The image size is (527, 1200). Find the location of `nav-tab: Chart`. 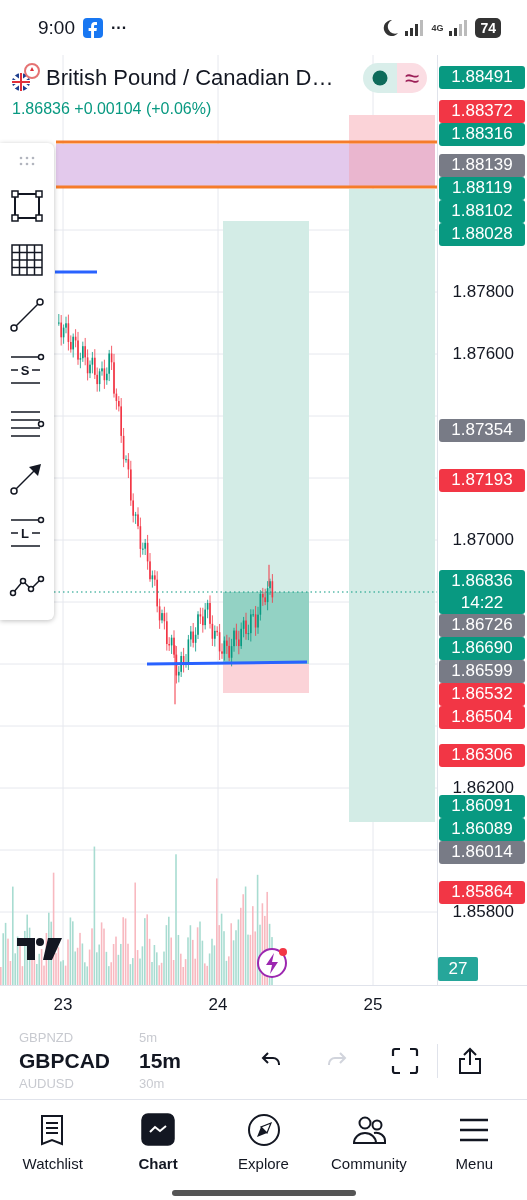

nav-tab: Chart is located at coordinates (158, 1142).